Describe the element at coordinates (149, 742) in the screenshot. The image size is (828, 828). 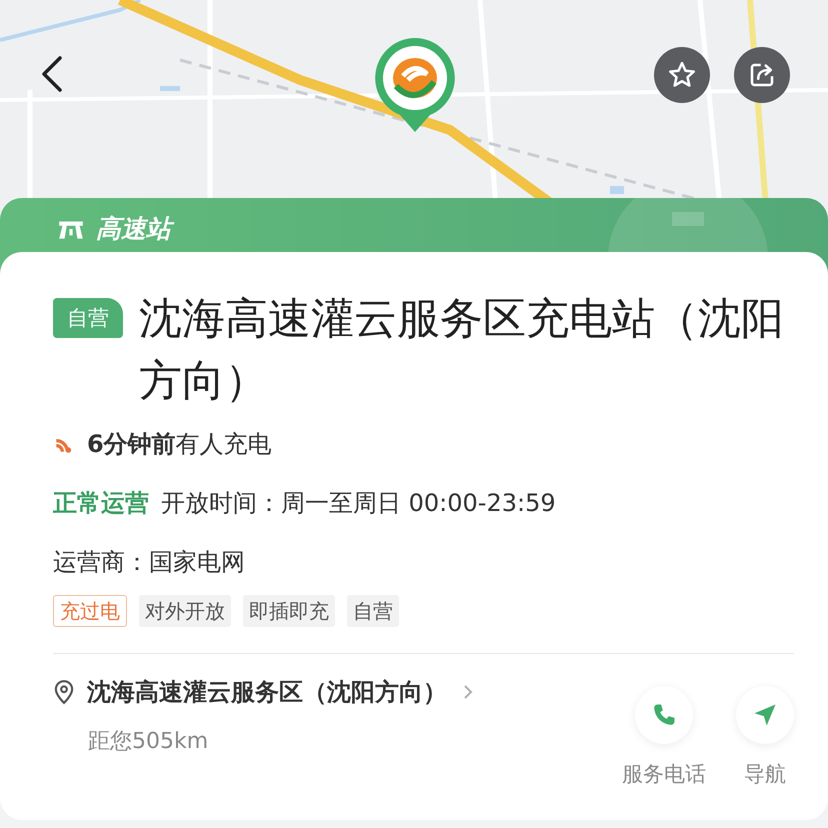
I see `distance-text: 距您505km` at that location.